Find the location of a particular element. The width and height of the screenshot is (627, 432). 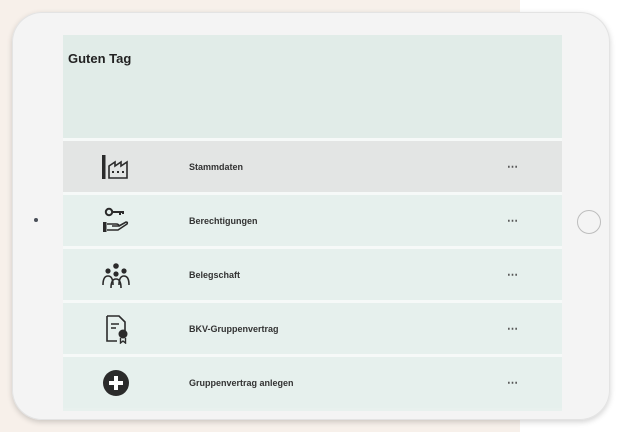

menu-item-berechtigungen: Berechtigungen ⋯ is located at coordinates (312, 219).